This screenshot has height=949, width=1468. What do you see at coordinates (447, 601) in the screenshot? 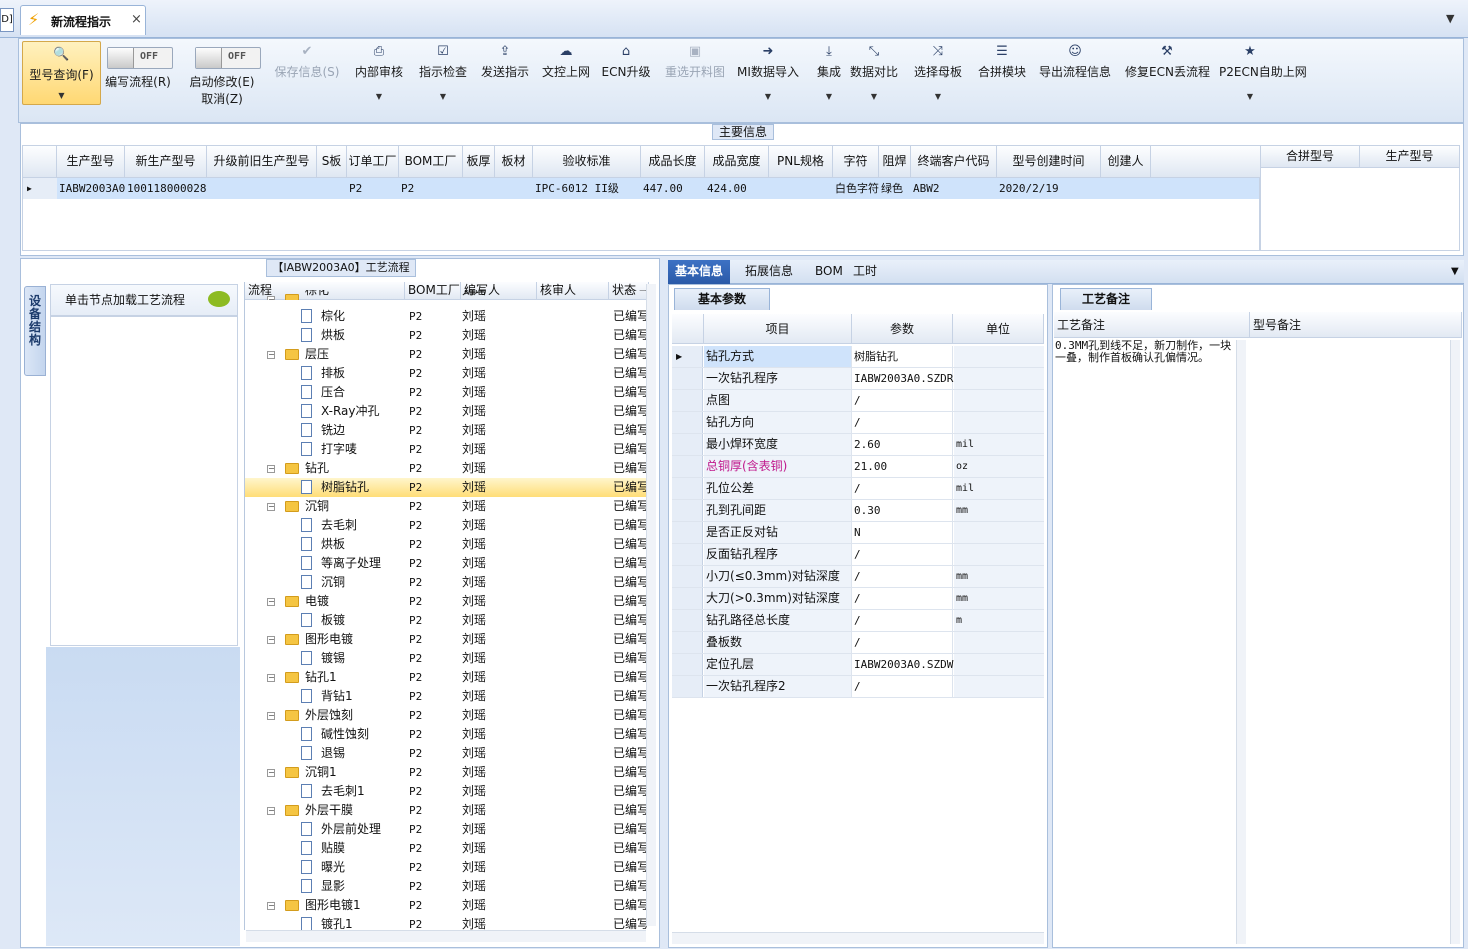
I see `tree-row: − 电镀 P2 刘瑶 已编写` at bounding box center [447, 601].